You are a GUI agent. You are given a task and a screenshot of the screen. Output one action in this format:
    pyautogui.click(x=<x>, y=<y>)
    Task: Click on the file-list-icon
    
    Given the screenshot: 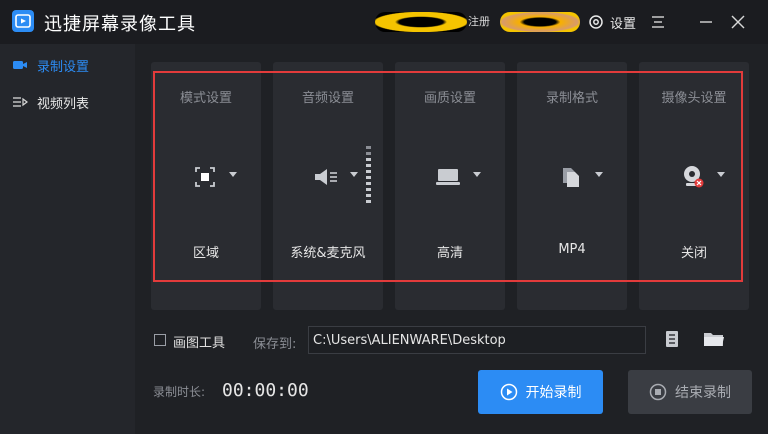 What is the action you would take?
    pyautogui.click(x=672, y=339)
    